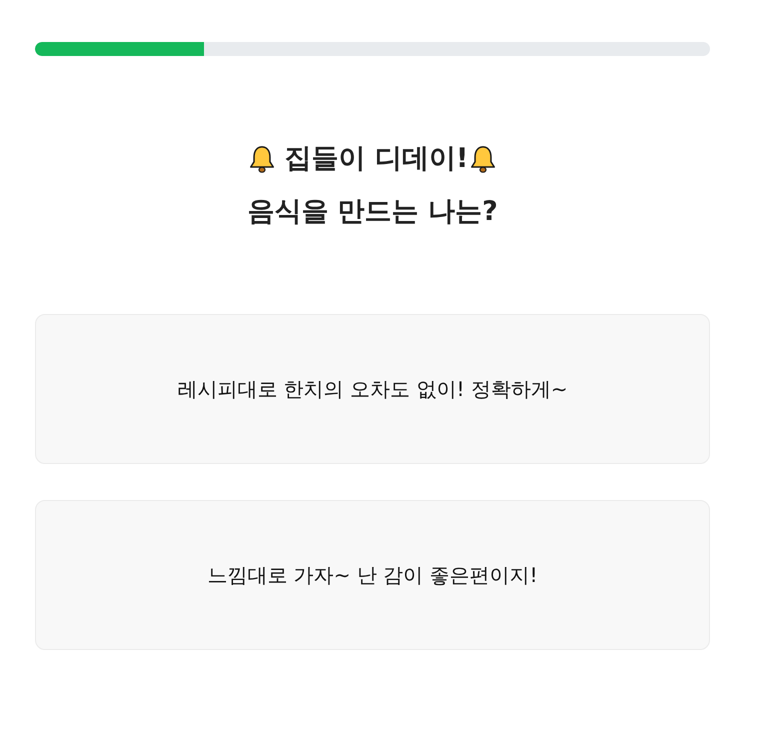 This screenshot has width=758, height=740. Describe the element at coordinates (372, 211) in the screenshot. I see `title-text: 음식을 만드는 나는?` at that location.